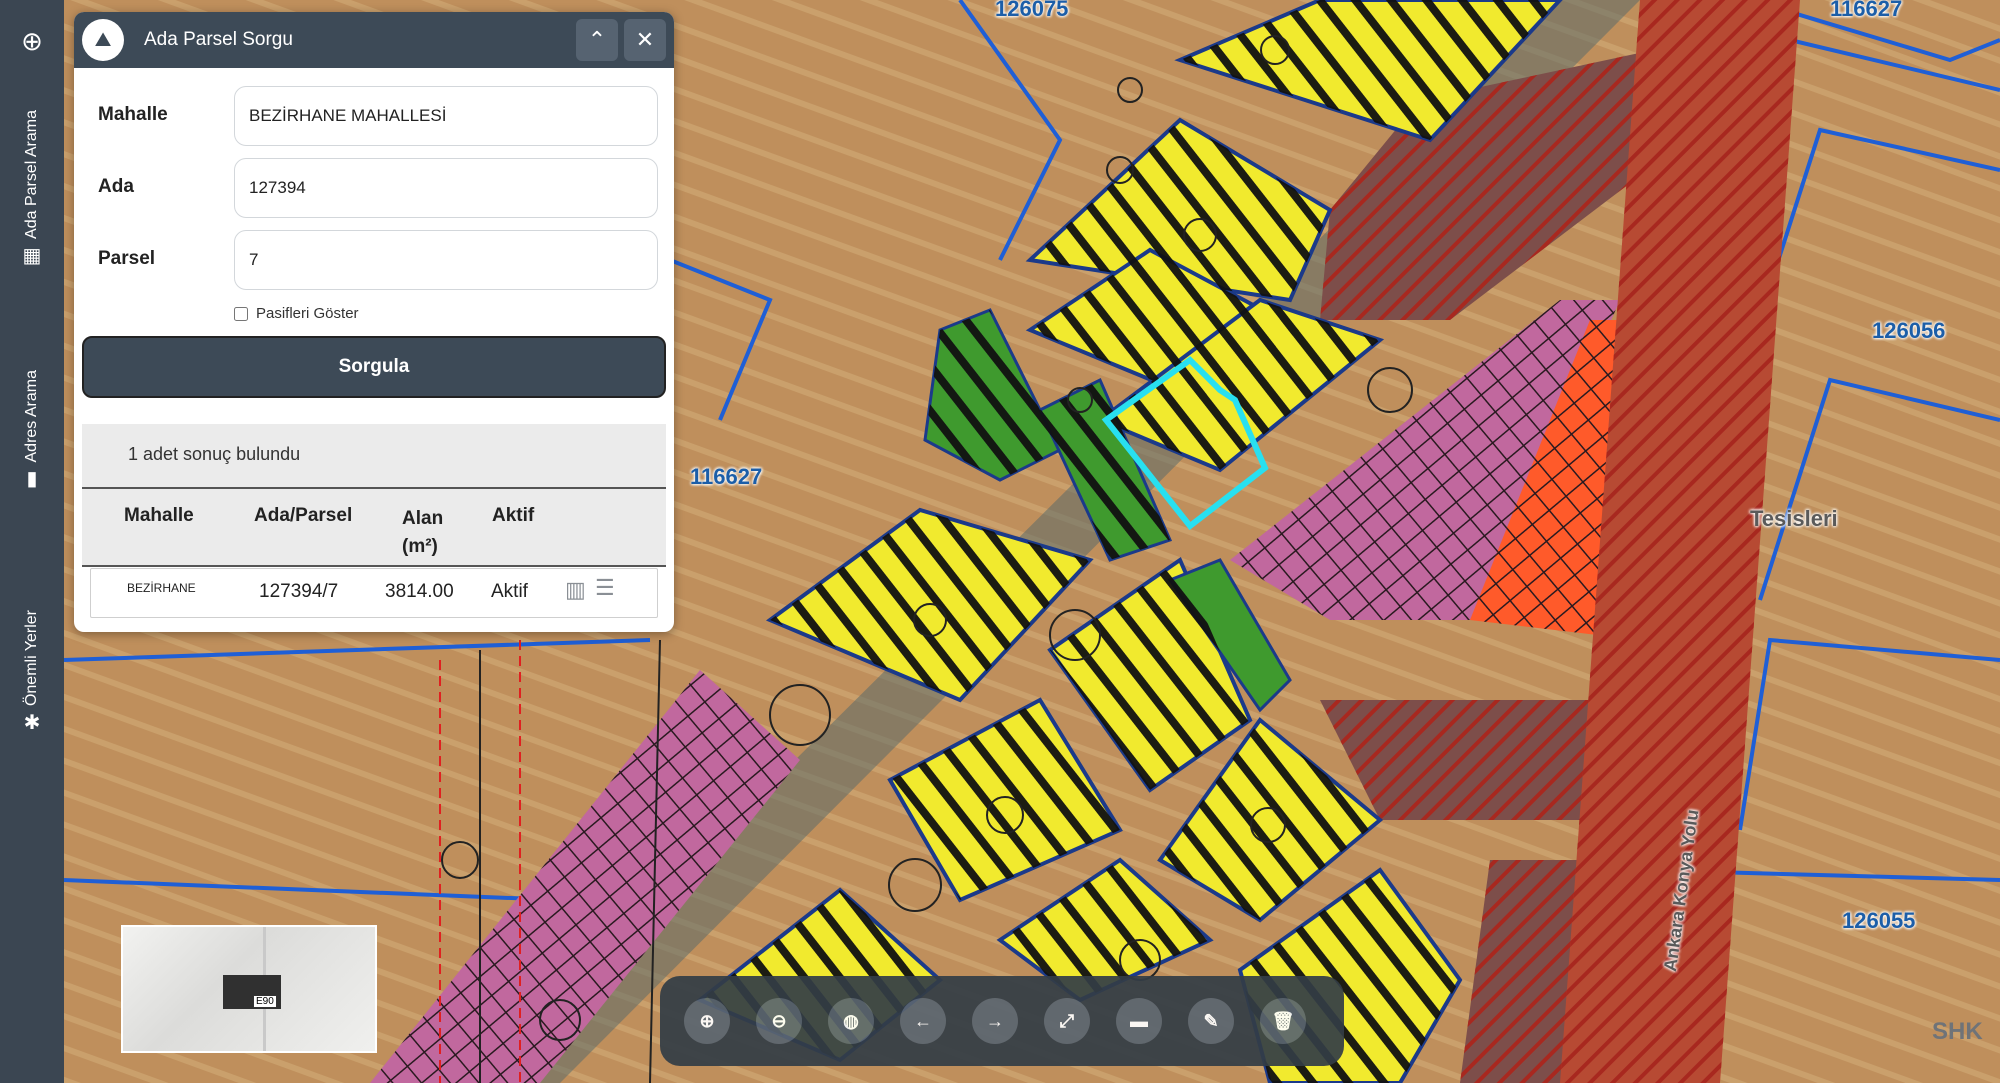 The height and width of the screenshot is (1083, 2000). Describe the element at coordinates (31, 174) in the screenshot. I see `sidebar-item-label: Ada Parsel Arama` at that location.